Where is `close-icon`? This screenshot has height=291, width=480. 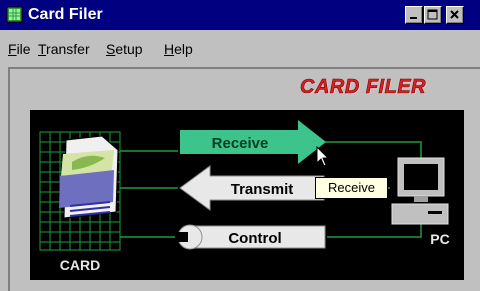 close-icon is located at coordinates (454, 14).